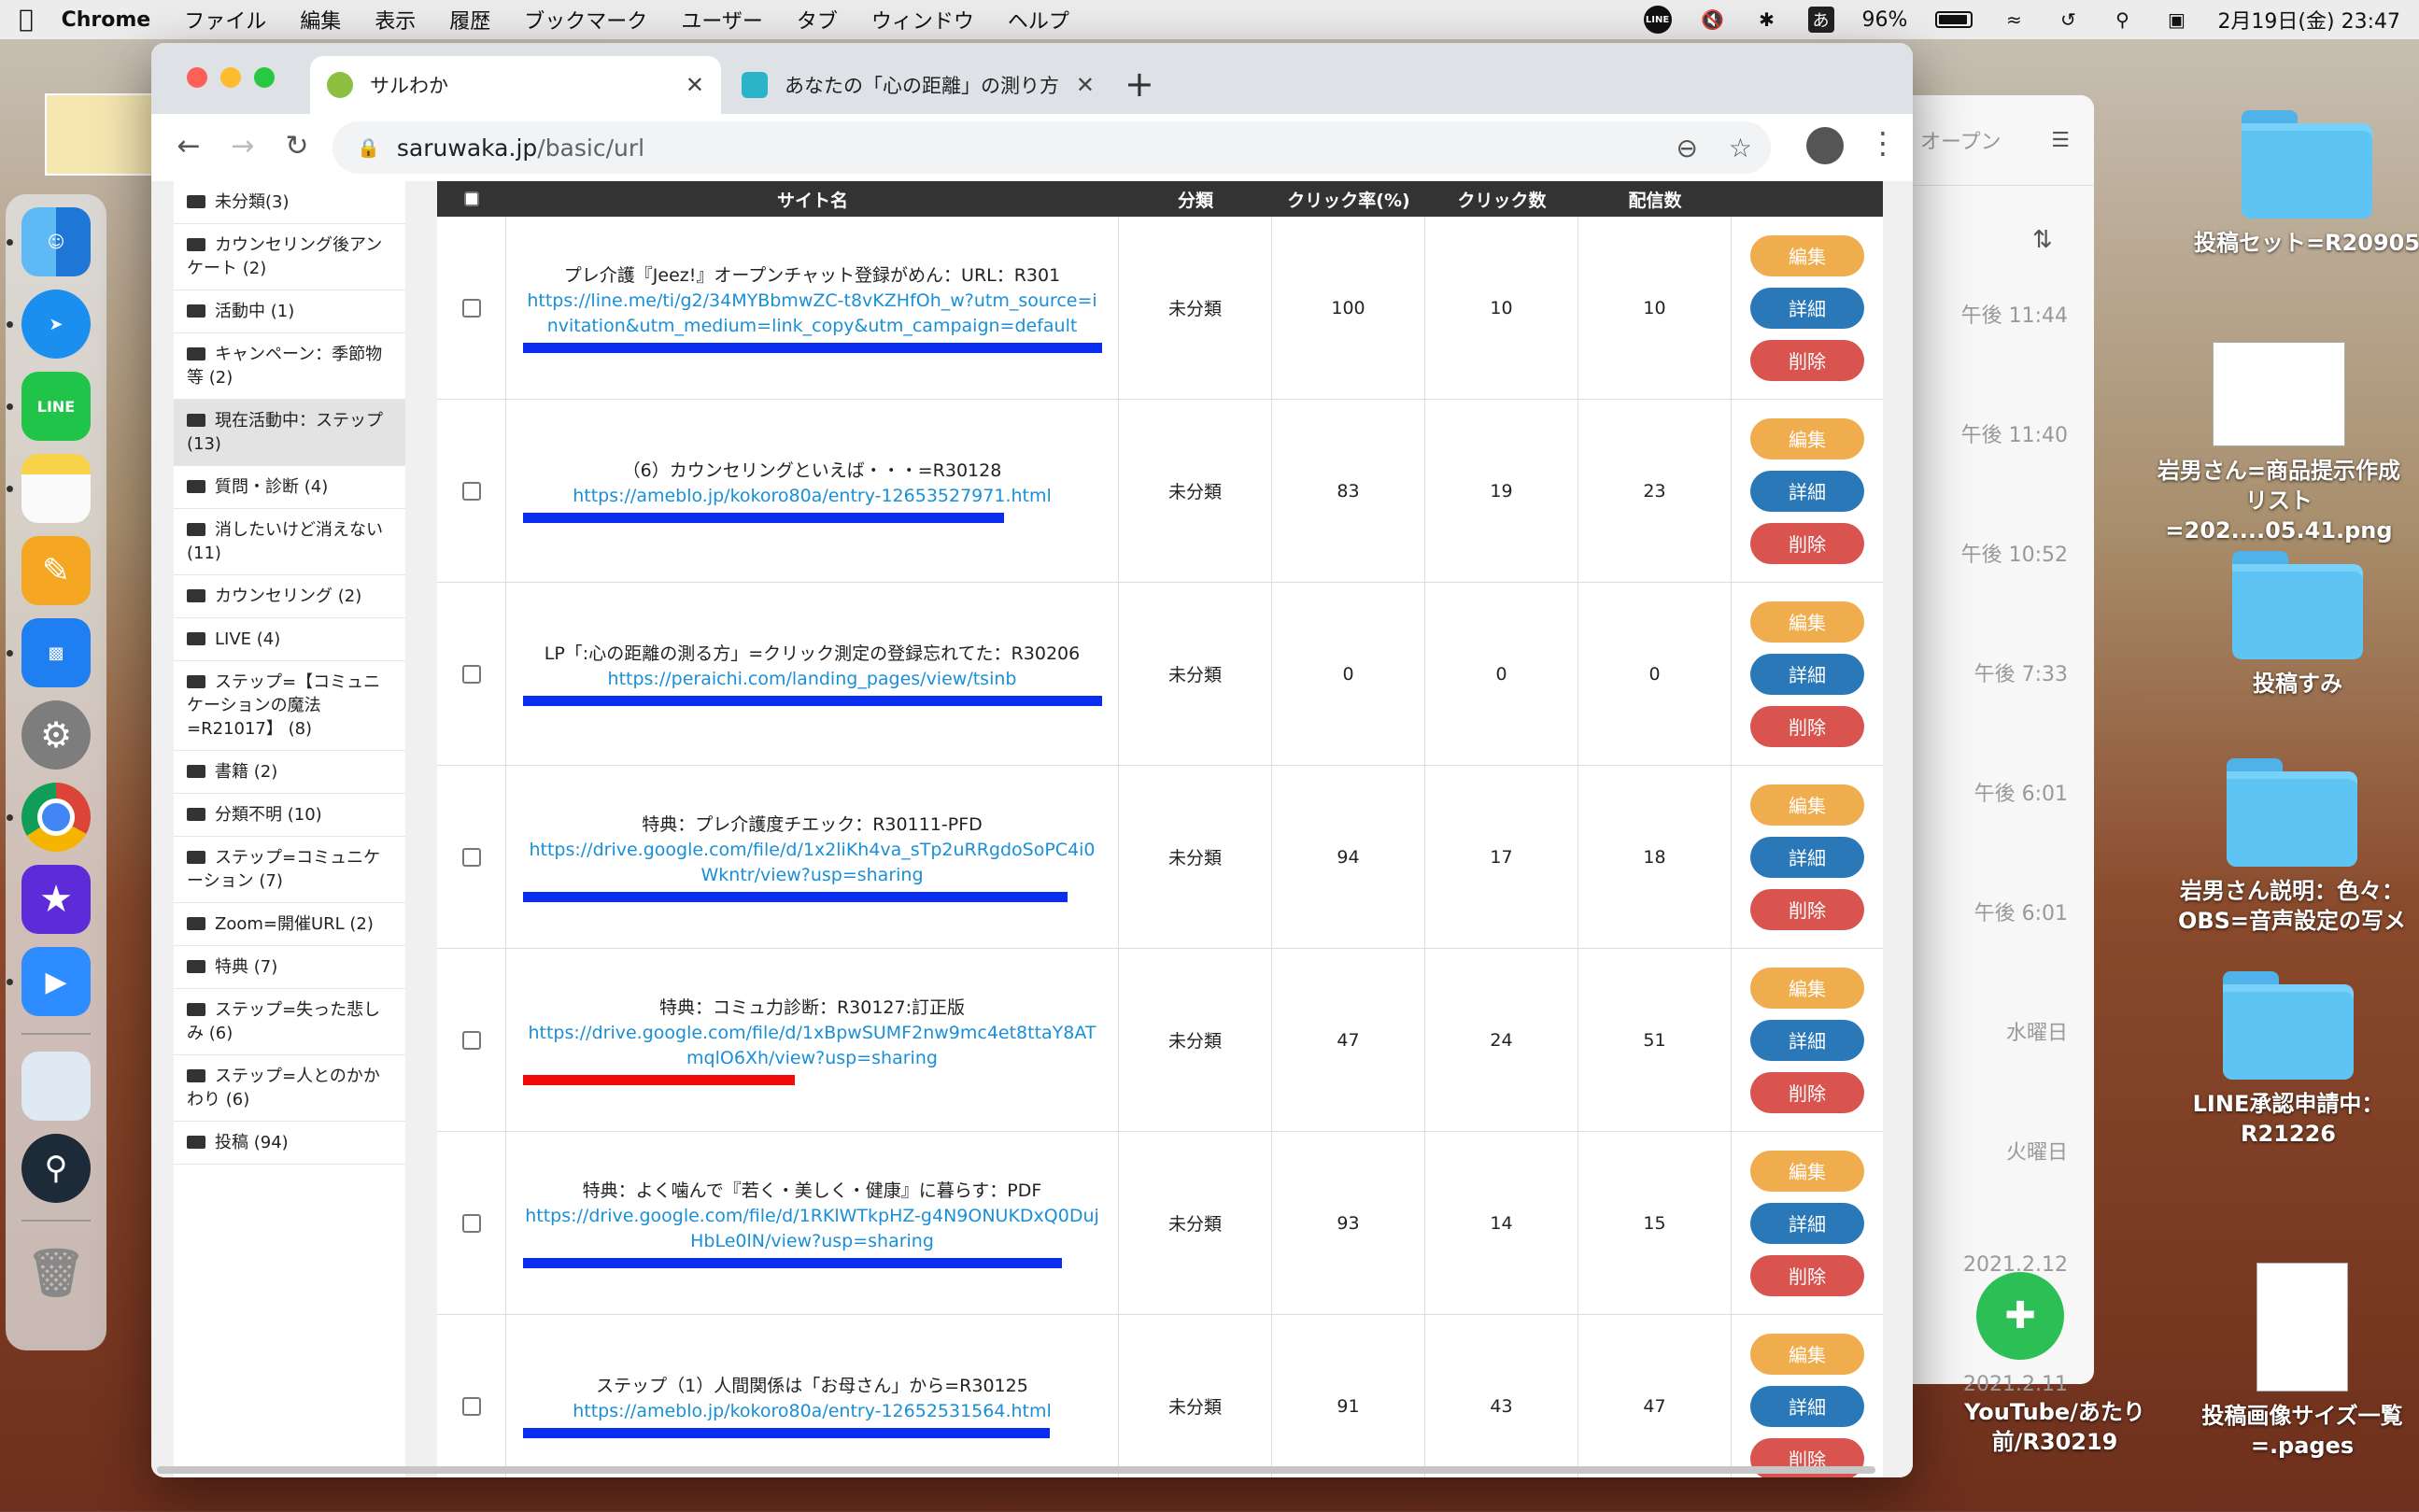 Image resolution: width=2419 pixels, height=1512 pixels. What do you see at coordinates (1767, 20) in the screenshot?
I see `bluetooth-icon: ✱` at bounding box center [1767, 20].